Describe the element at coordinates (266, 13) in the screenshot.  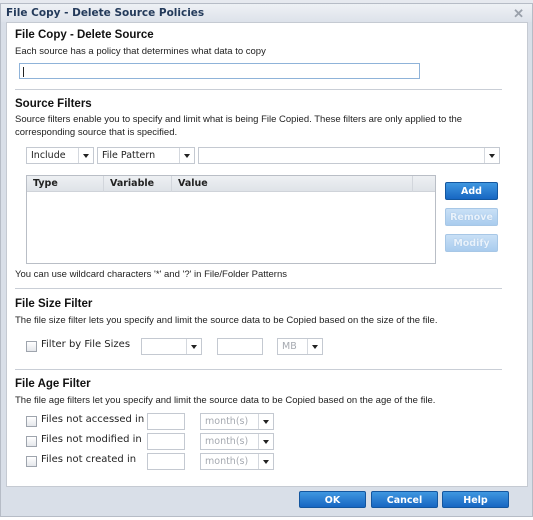
I see `dialog-titlebar: File Copy - Delete Source Policies ✕` at that location.